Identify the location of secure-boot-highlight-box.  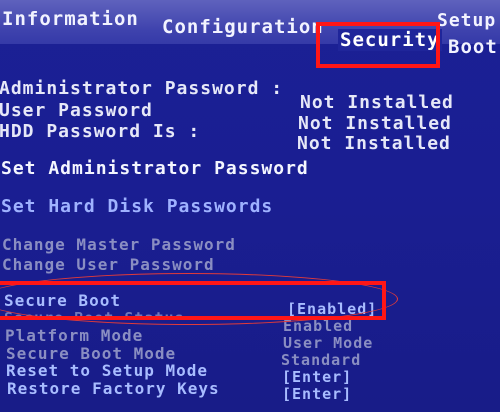
(193, 300).